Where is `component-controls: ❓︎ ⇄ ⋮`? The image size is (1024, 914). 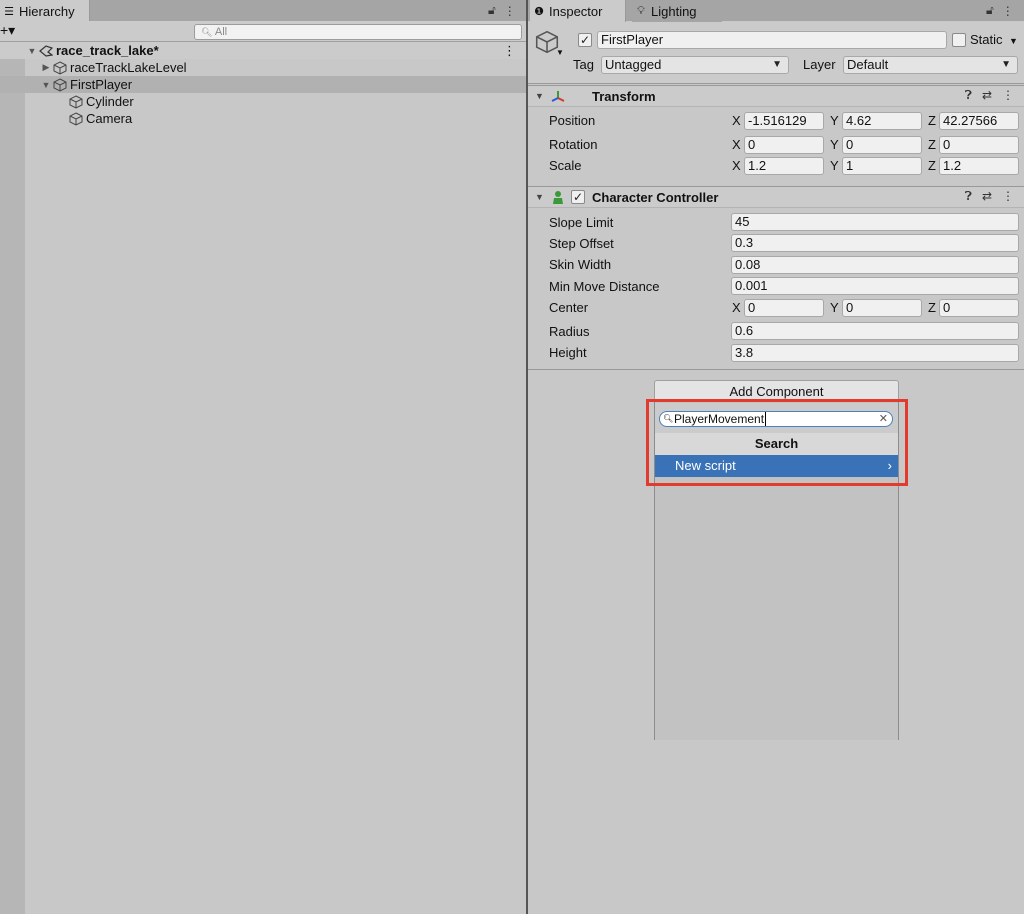
component-controls: ❓︎ ⇄ ⋮ is located at coordinates (989, 95).